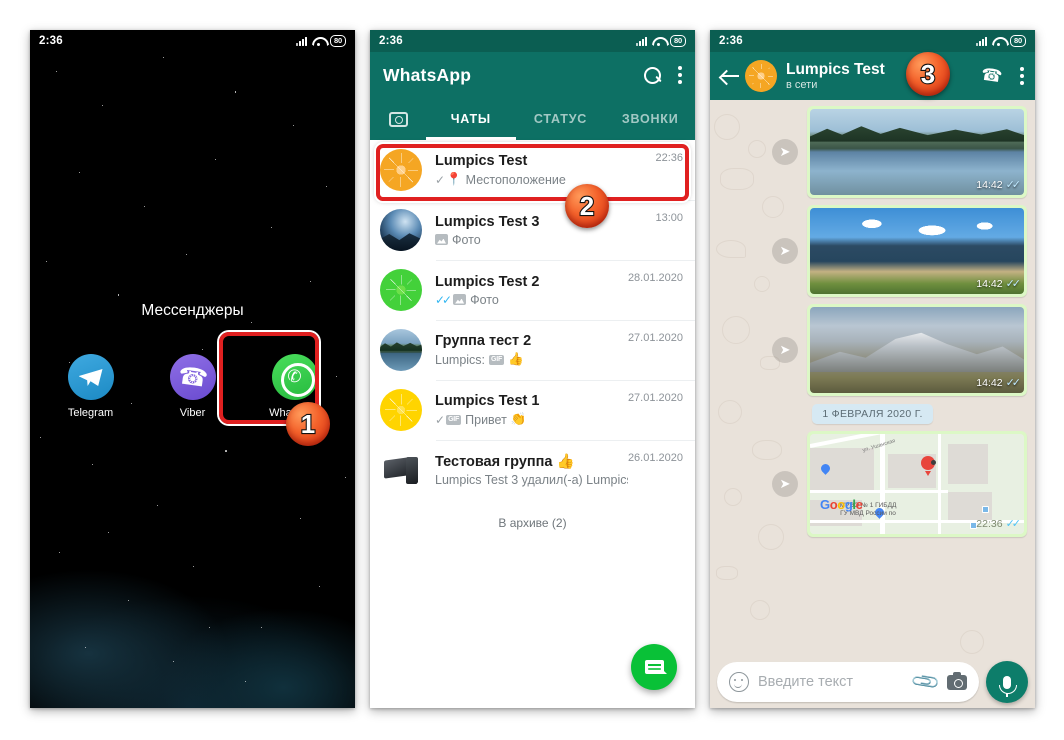 The width and height of the screenshot is (1064, 740). I want to click on preview-sender: Lumpics:, so click(460, 359).